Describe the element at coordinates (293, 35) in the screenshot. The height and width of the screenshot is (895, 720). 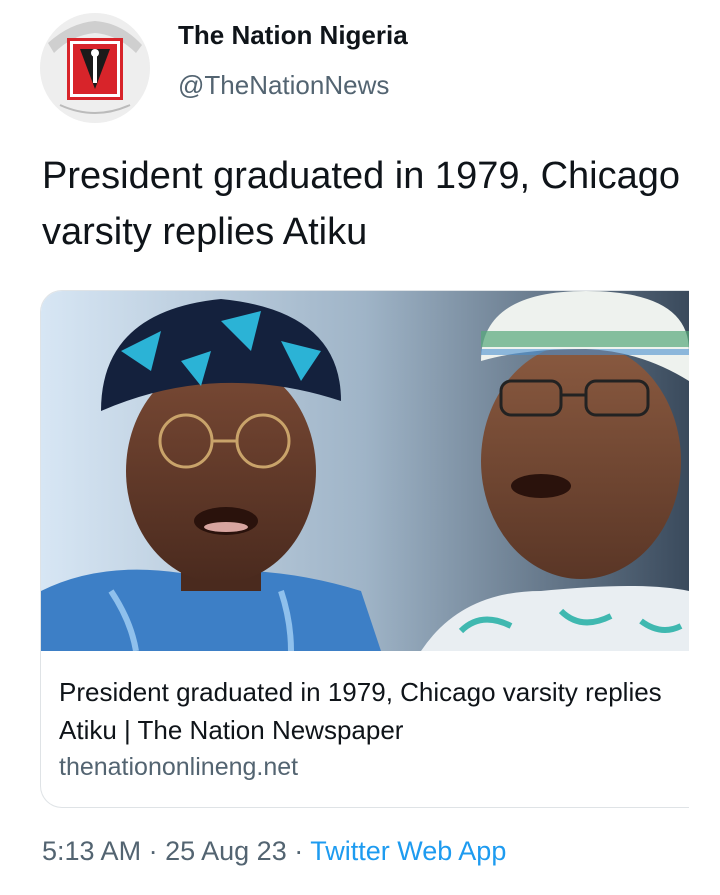
I see `author-display-name: The Nation Nigeria` at that location.